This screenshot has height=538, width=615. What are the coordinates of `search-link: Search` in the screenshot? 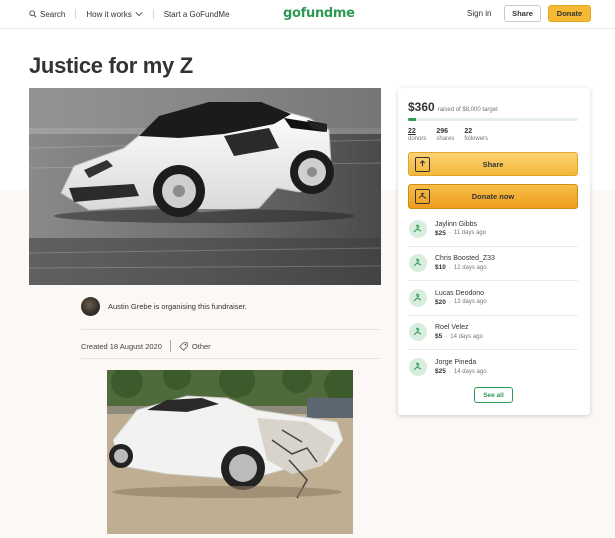 It's located at (47, 14).